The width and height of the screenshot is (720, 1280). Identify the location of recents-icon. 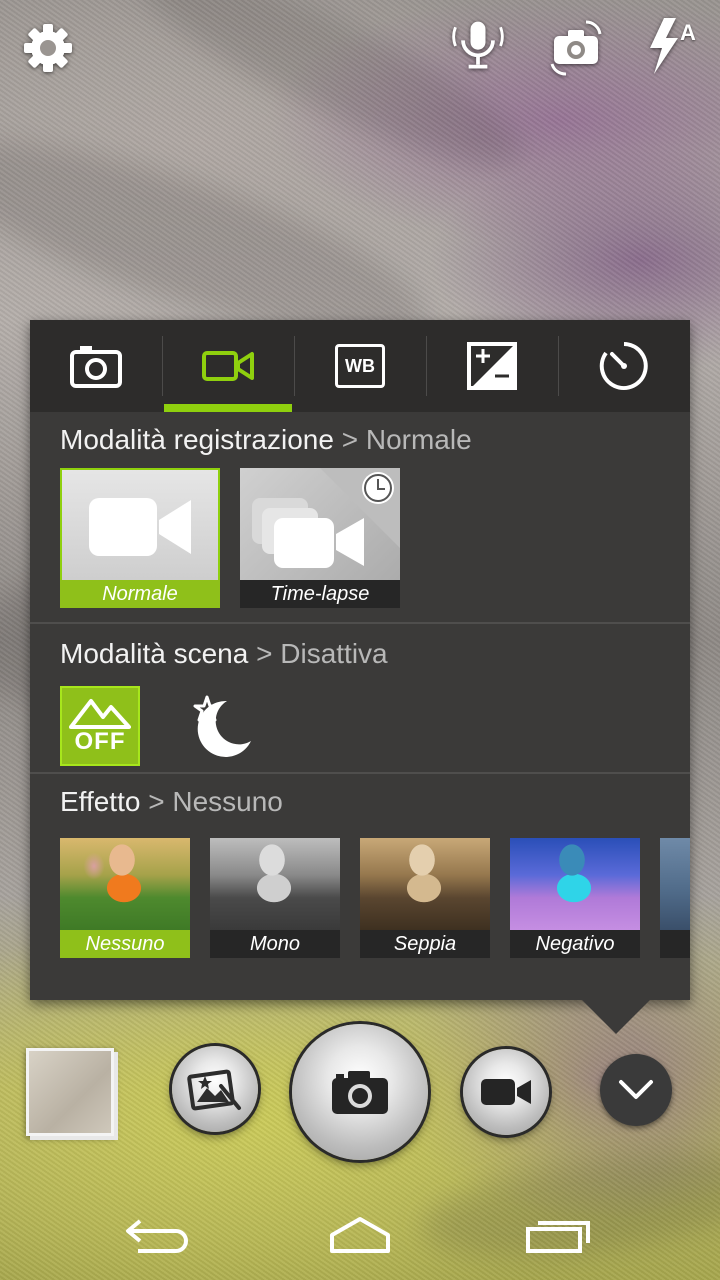
(558, 1237).